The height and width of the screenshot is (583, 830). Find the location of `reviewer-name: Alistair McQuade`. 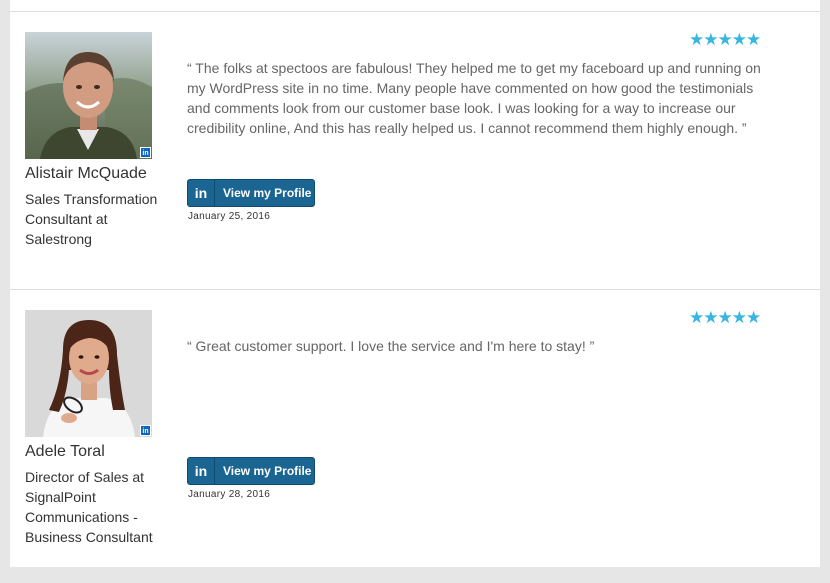

reviewer-name: Alistair McQuade is located at coordinates (86, 173).